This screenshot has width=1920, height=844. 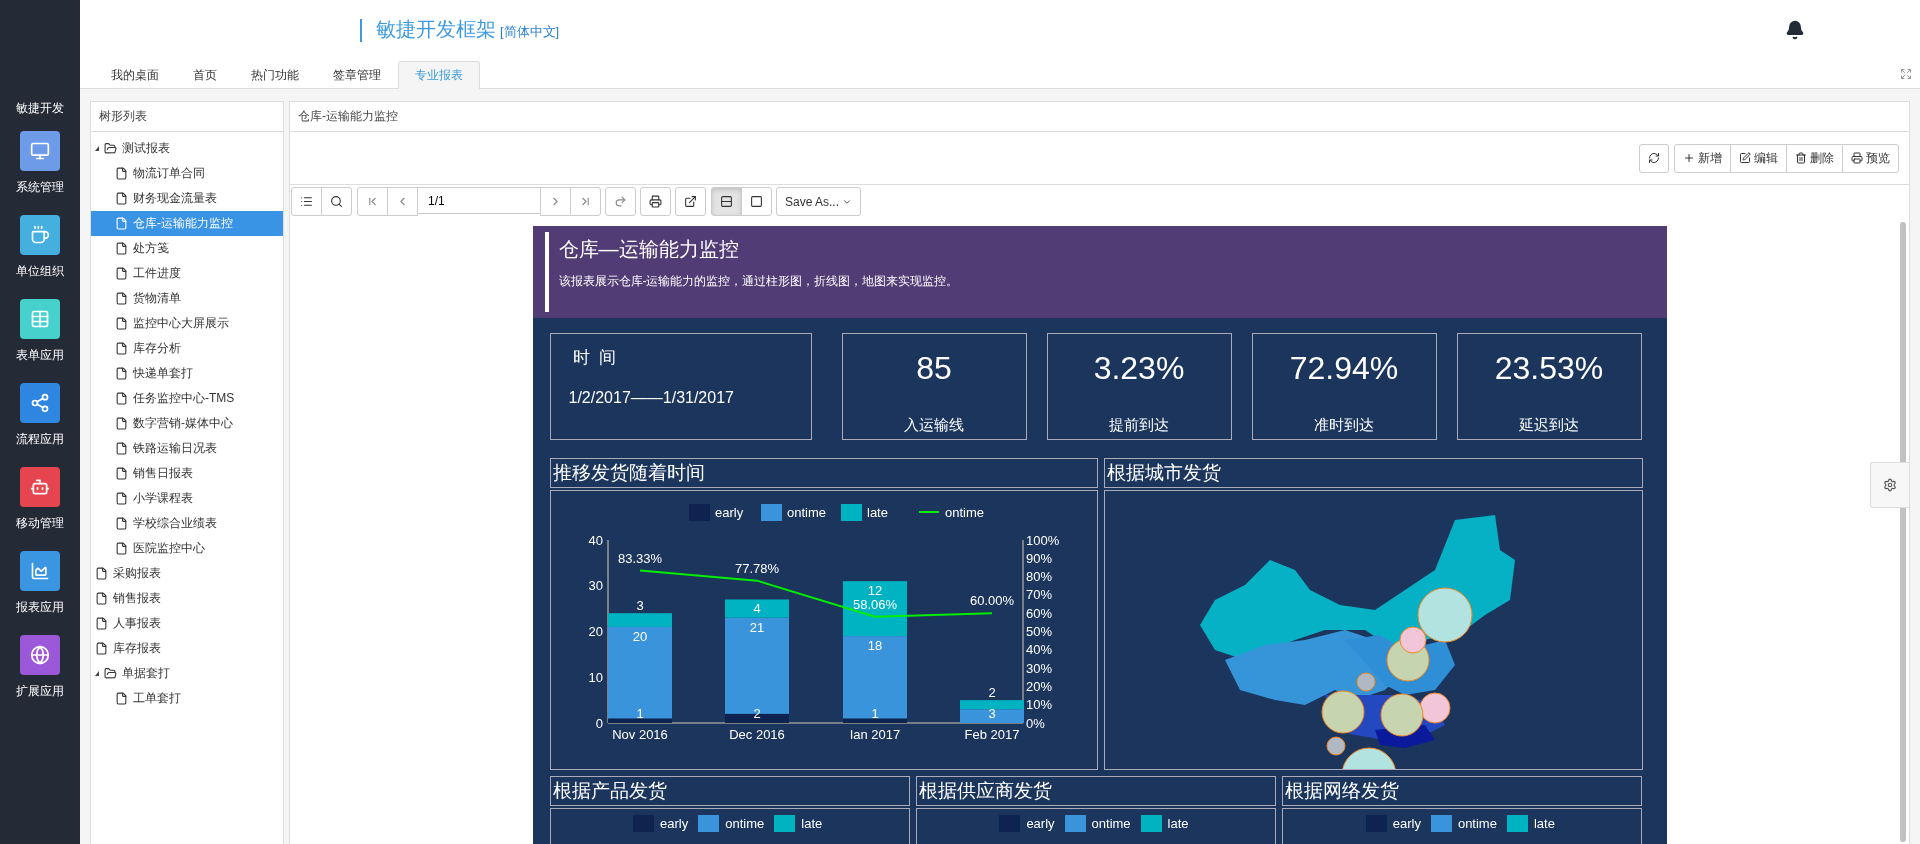 What do you see at coordinates (530, 31) in the screenshot?
I see `language-link: [简体中文]` at bounding box center [530, 31].